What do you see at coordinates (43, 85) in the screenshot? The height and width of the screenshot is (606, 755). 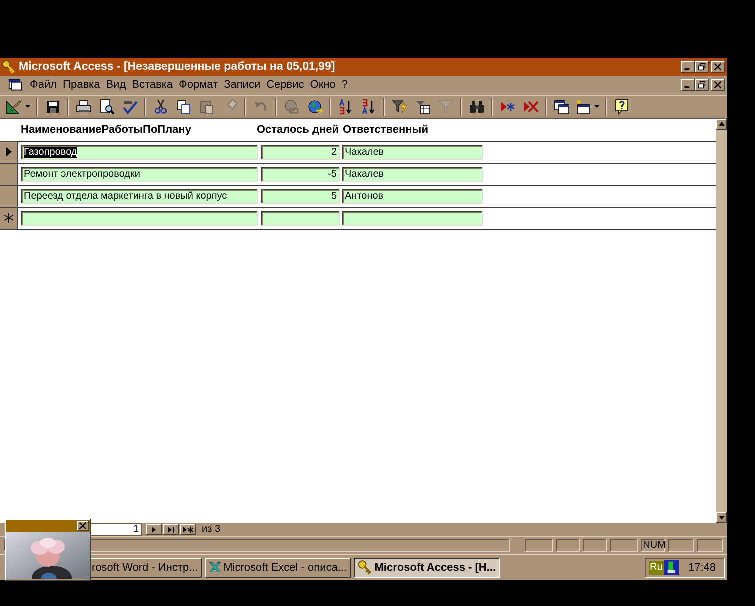 I see `menu-item: Файл` at bounding box center [43, 85].